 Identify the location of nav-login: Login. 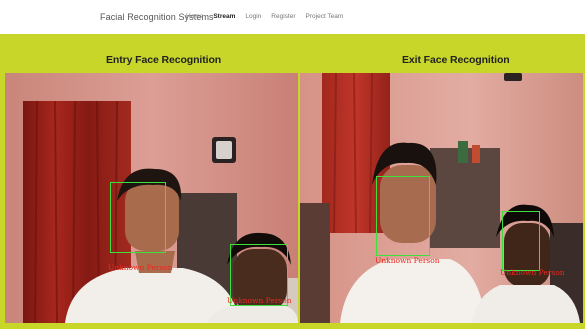
(253, 16).